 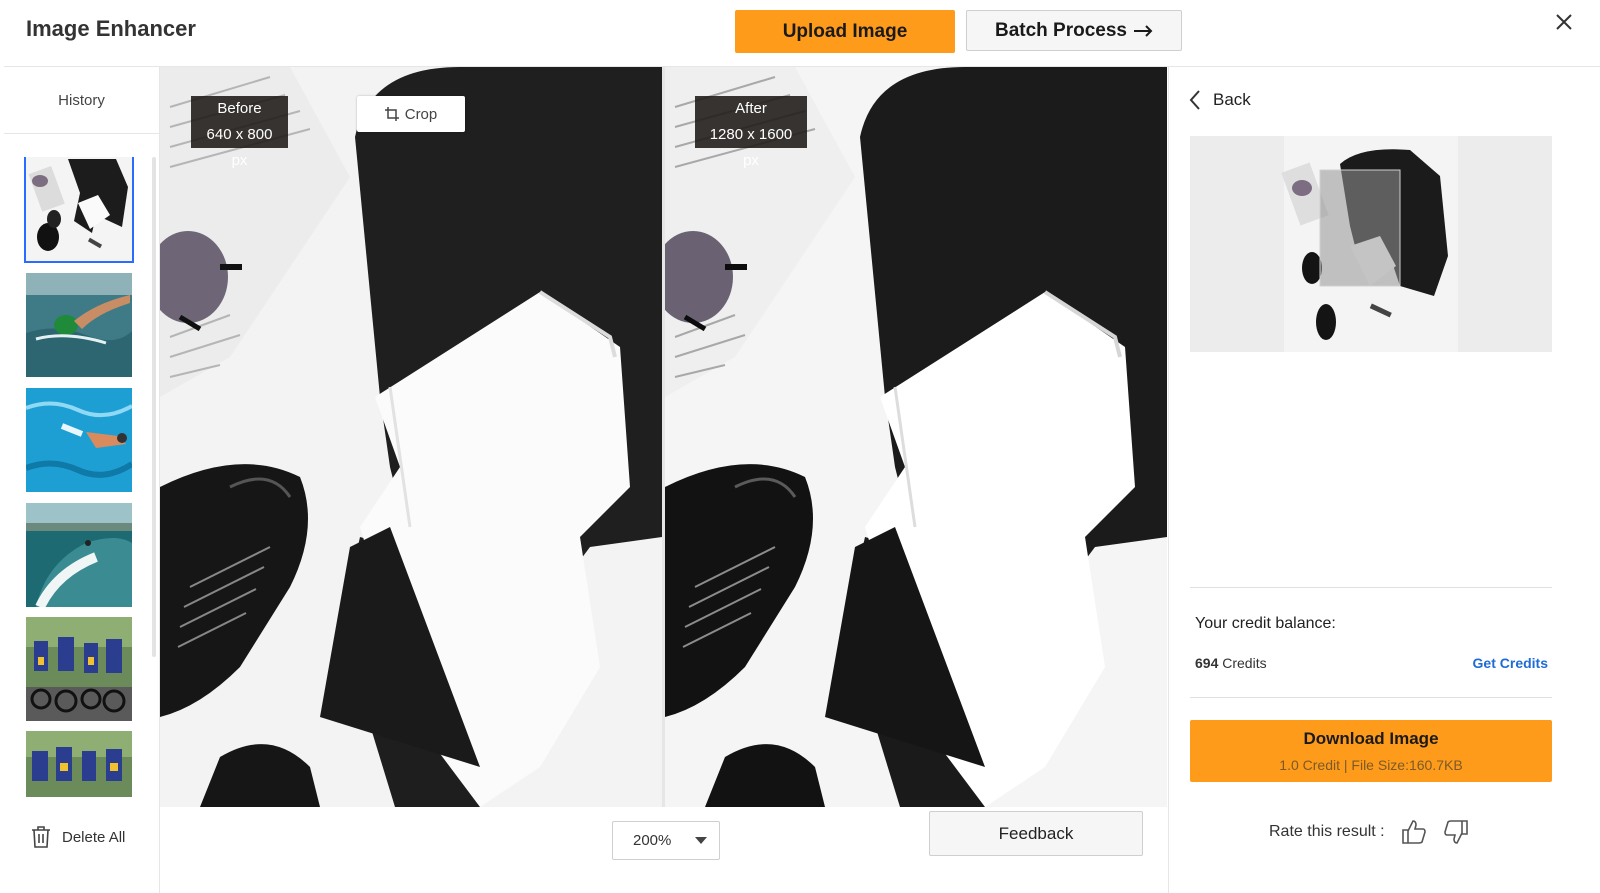 What do you see at coordinates (751, 108) in the screenshot?
I see `after-label: After` at bounding box center [751, 108].